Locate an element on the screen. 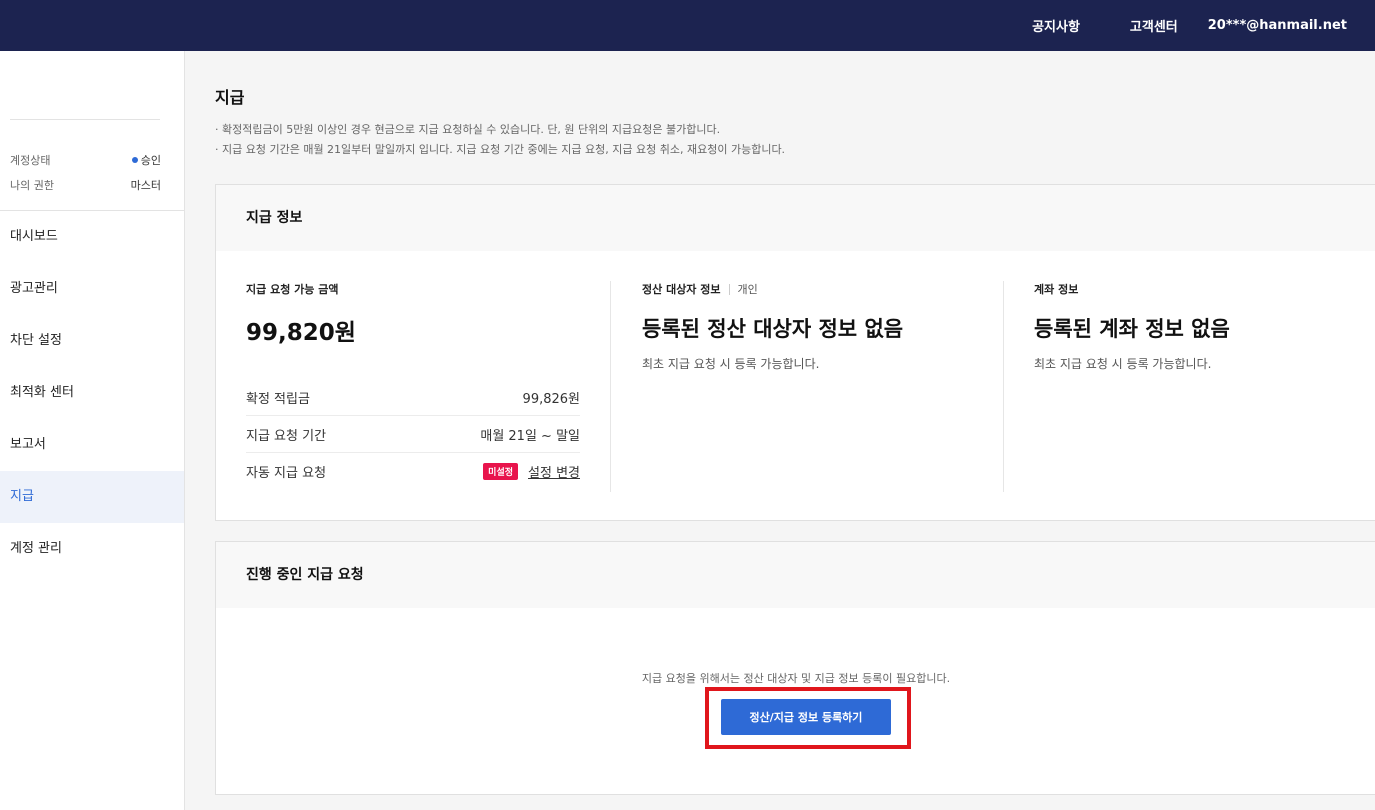  label-divider is located at coordinates (729, 289).